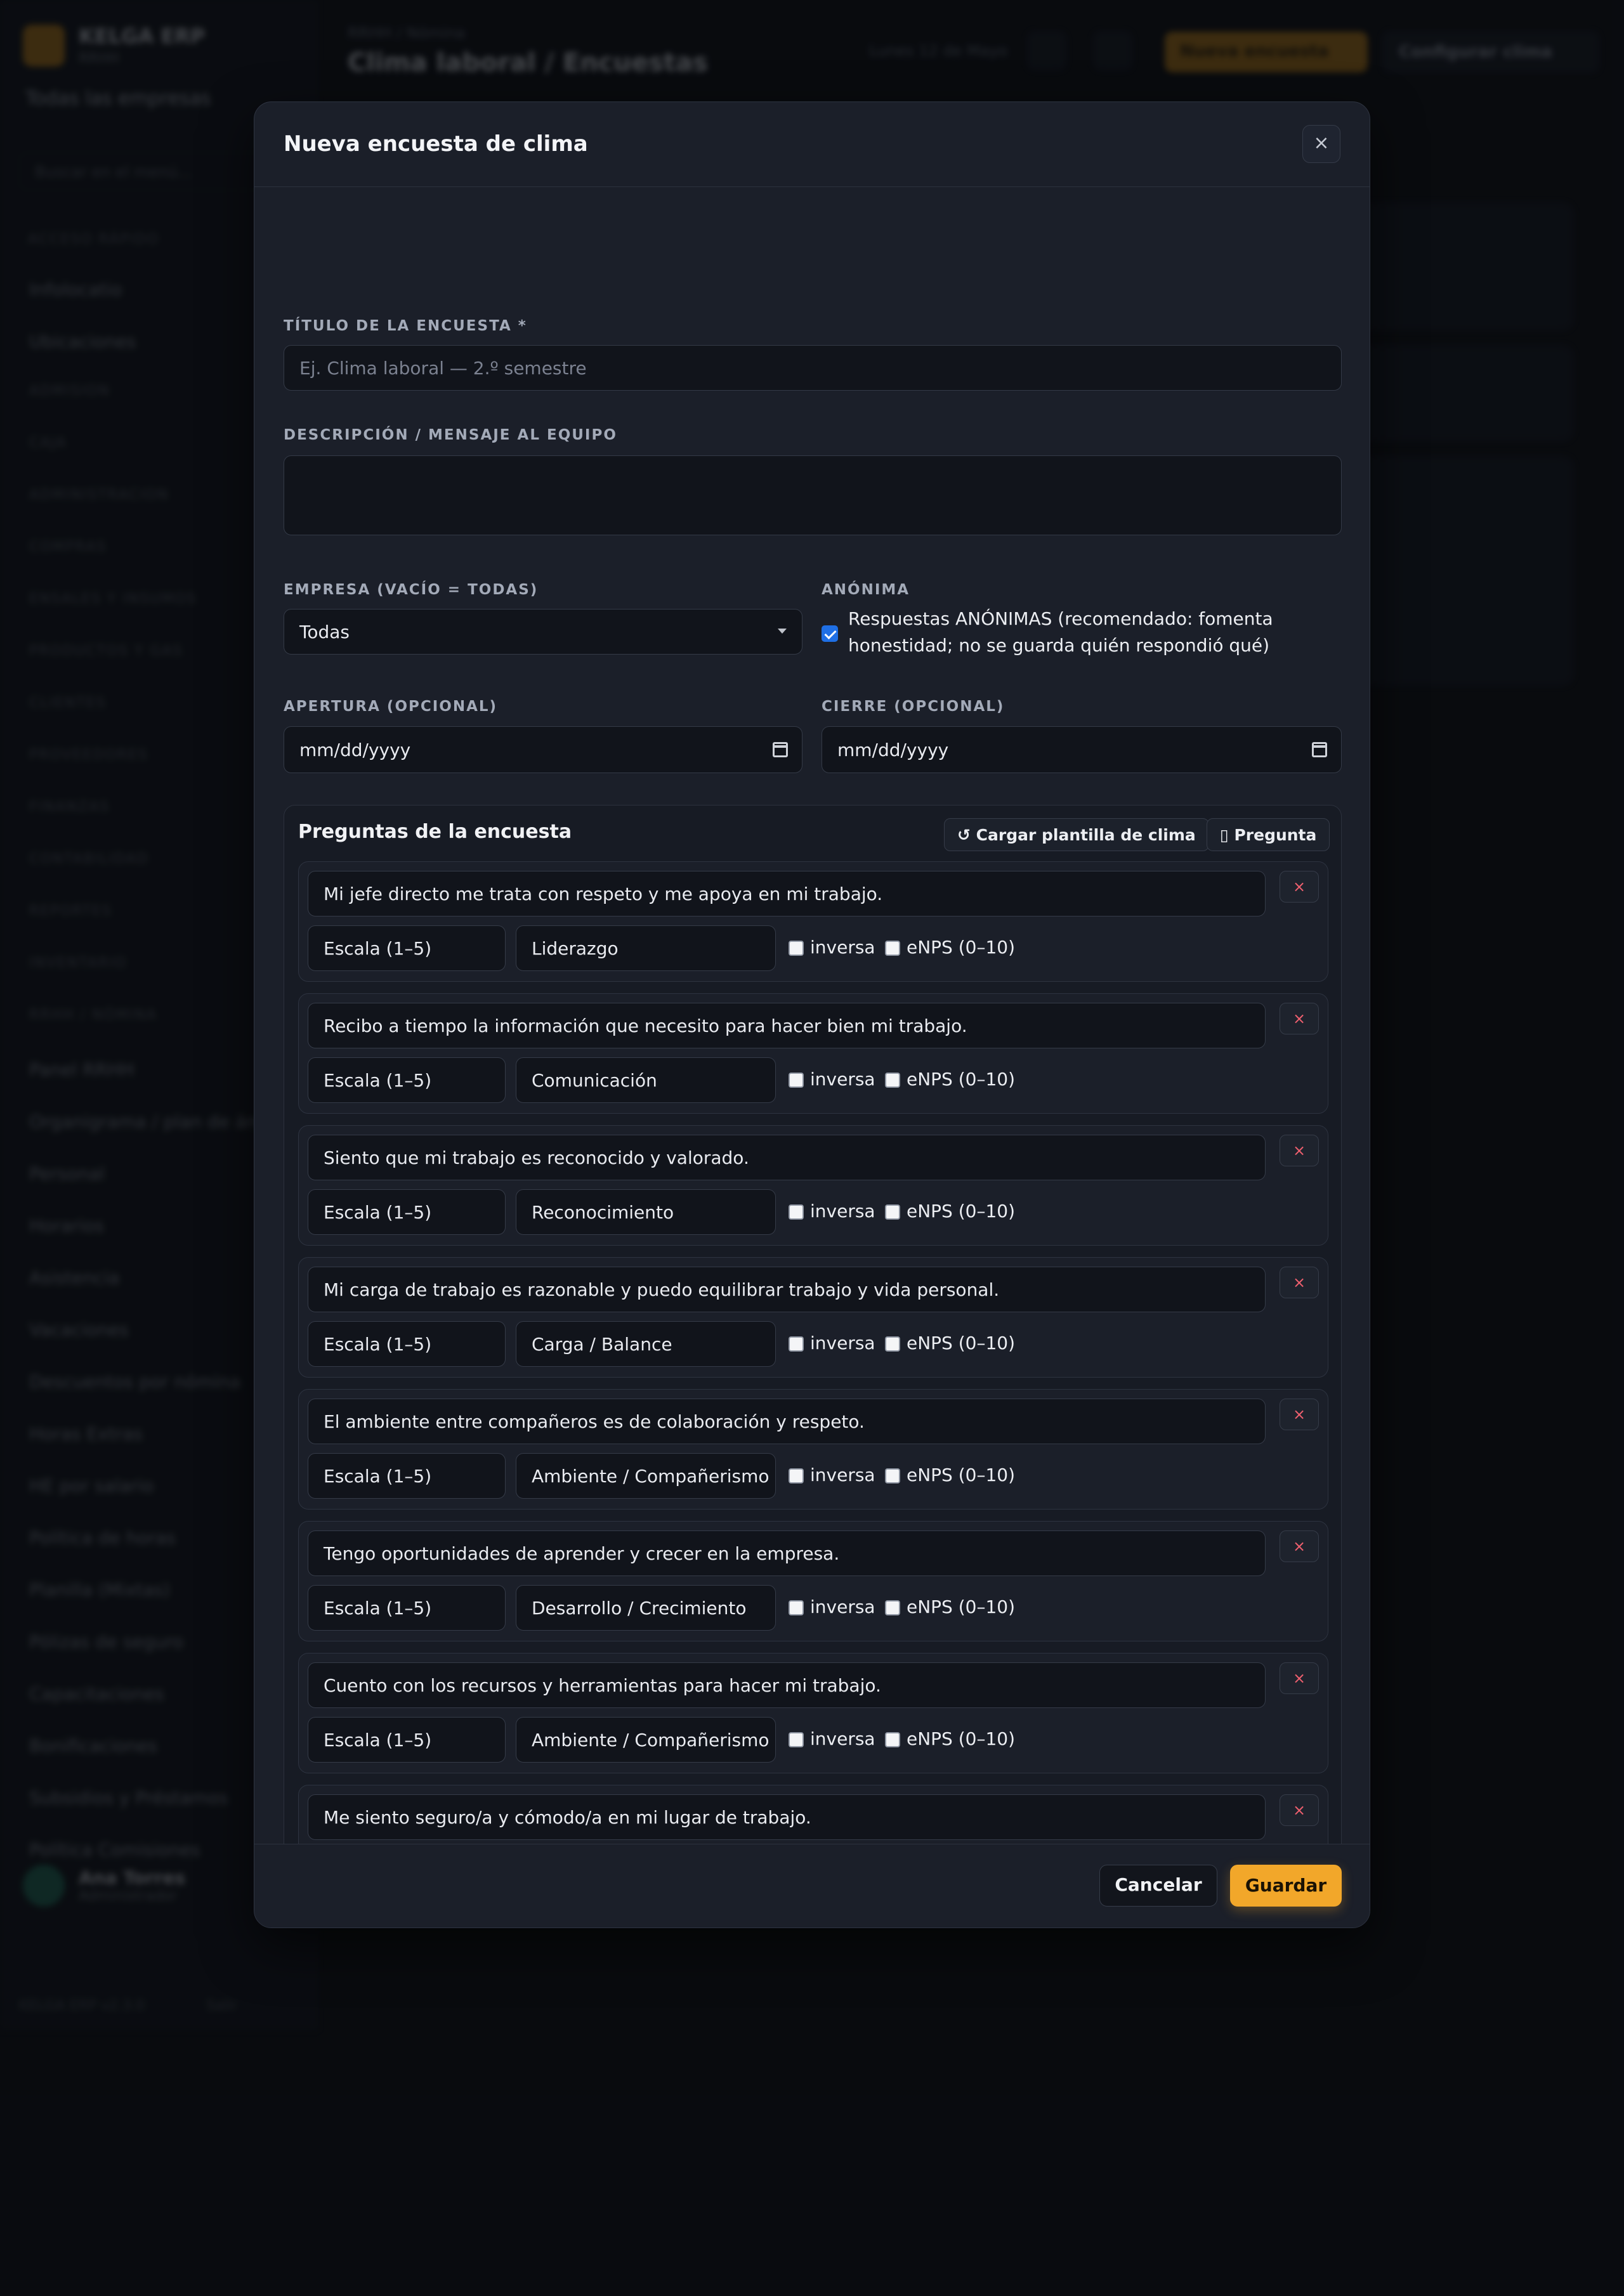 Image resolution: width=1624 pixels, height=2296 pixels. What do you see at coordinates (1286, 1886) in the screenshot?
I see `save-button: Guardar` at bounding box center [1286, 1886].